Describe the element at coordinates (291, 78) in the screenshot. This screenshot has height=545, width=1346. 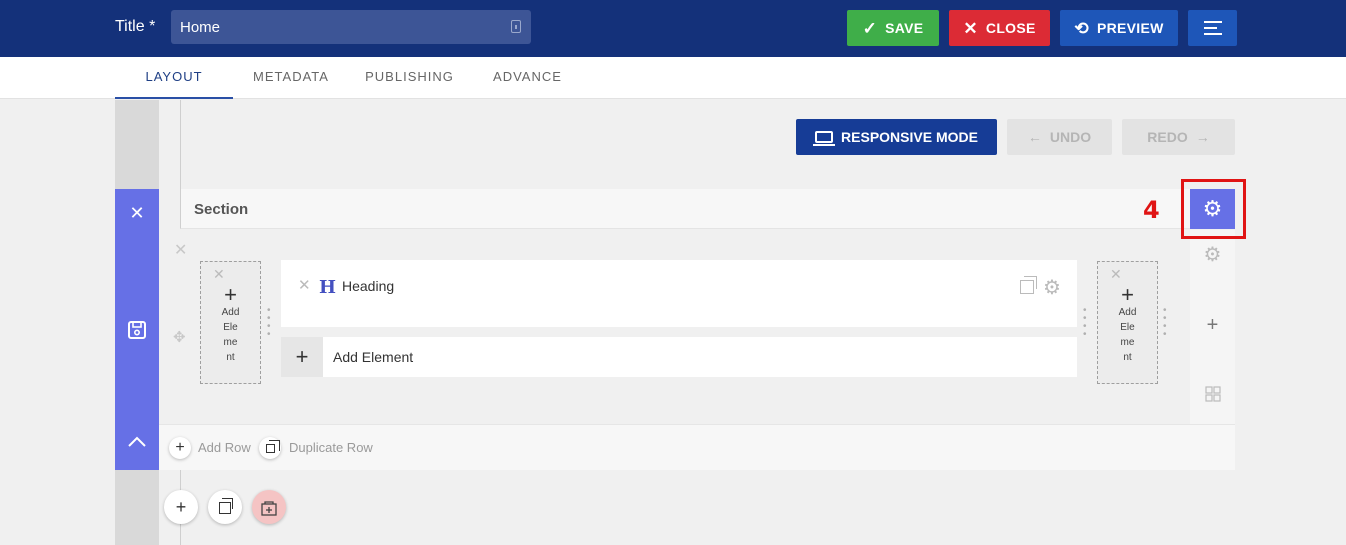
I see `tab-metadata: METADATA` at that location.